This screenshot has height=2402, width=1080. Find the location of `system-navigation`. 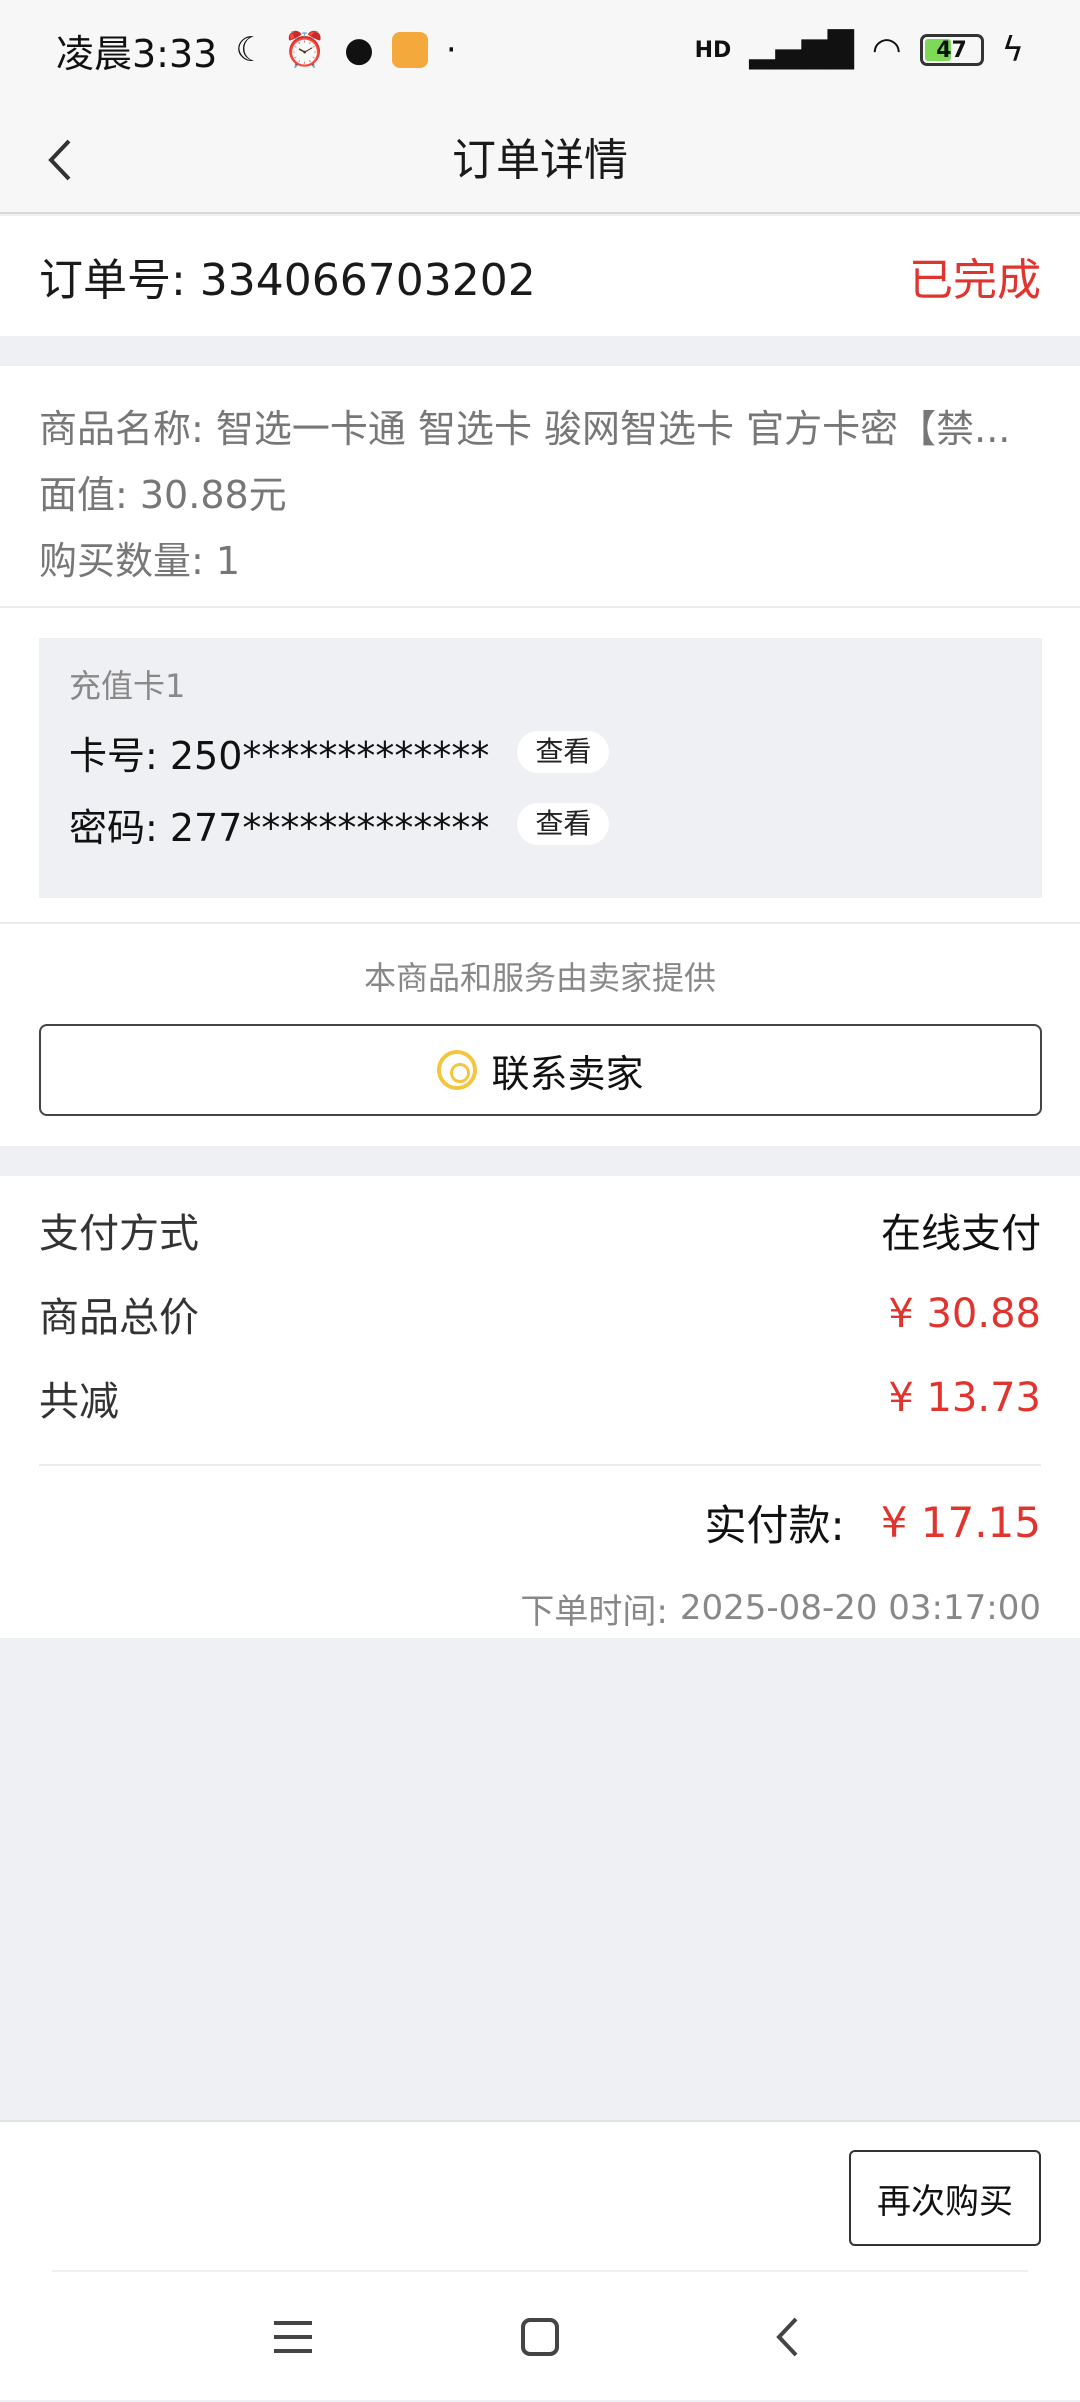

system-navigation is located at coordinates (540, 2337).